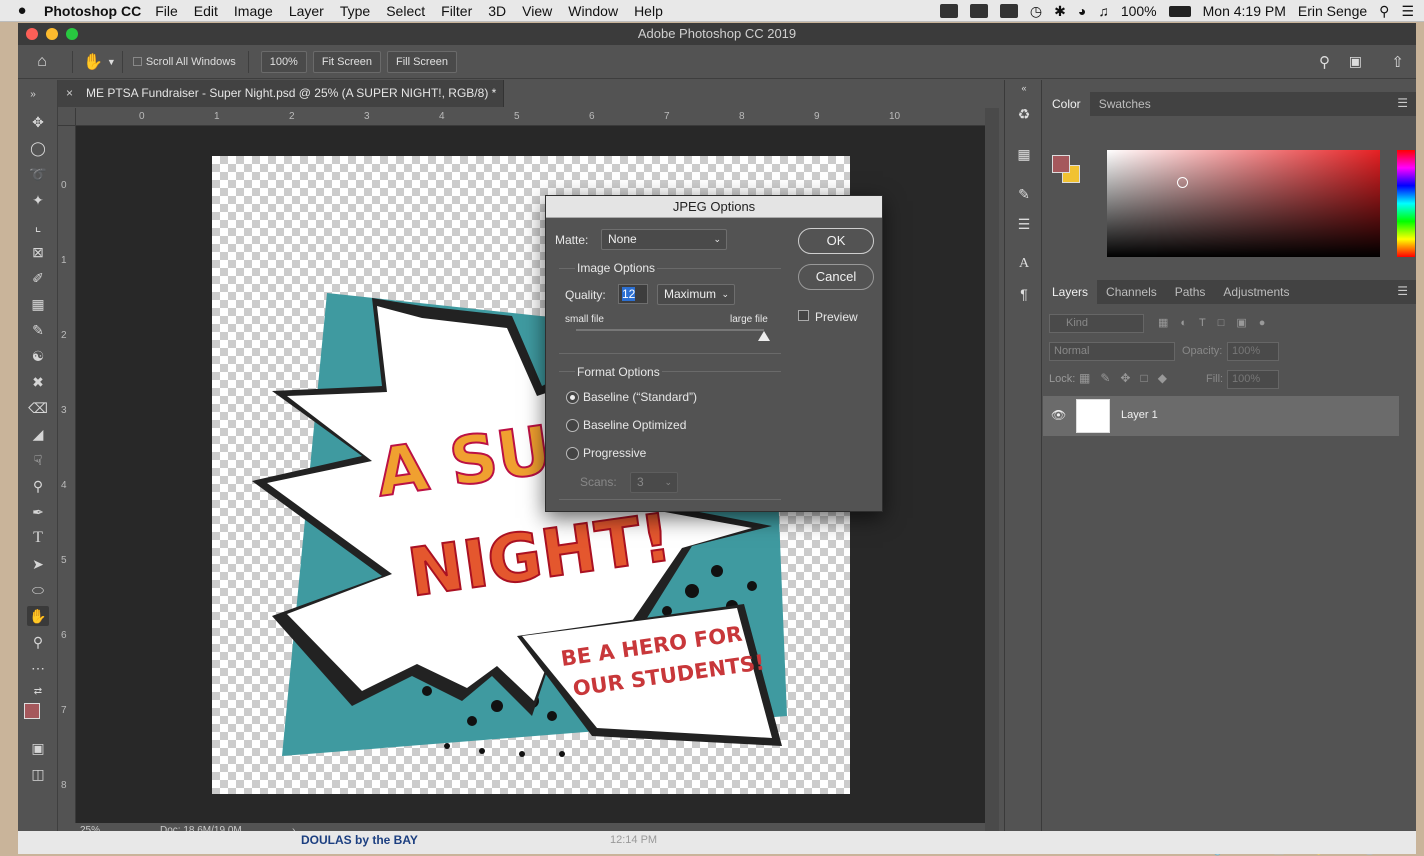 Image resolution: width=1424 pixels, height=856 pixels. I want to click on opacity-field: 100%, so click(1253, 351).